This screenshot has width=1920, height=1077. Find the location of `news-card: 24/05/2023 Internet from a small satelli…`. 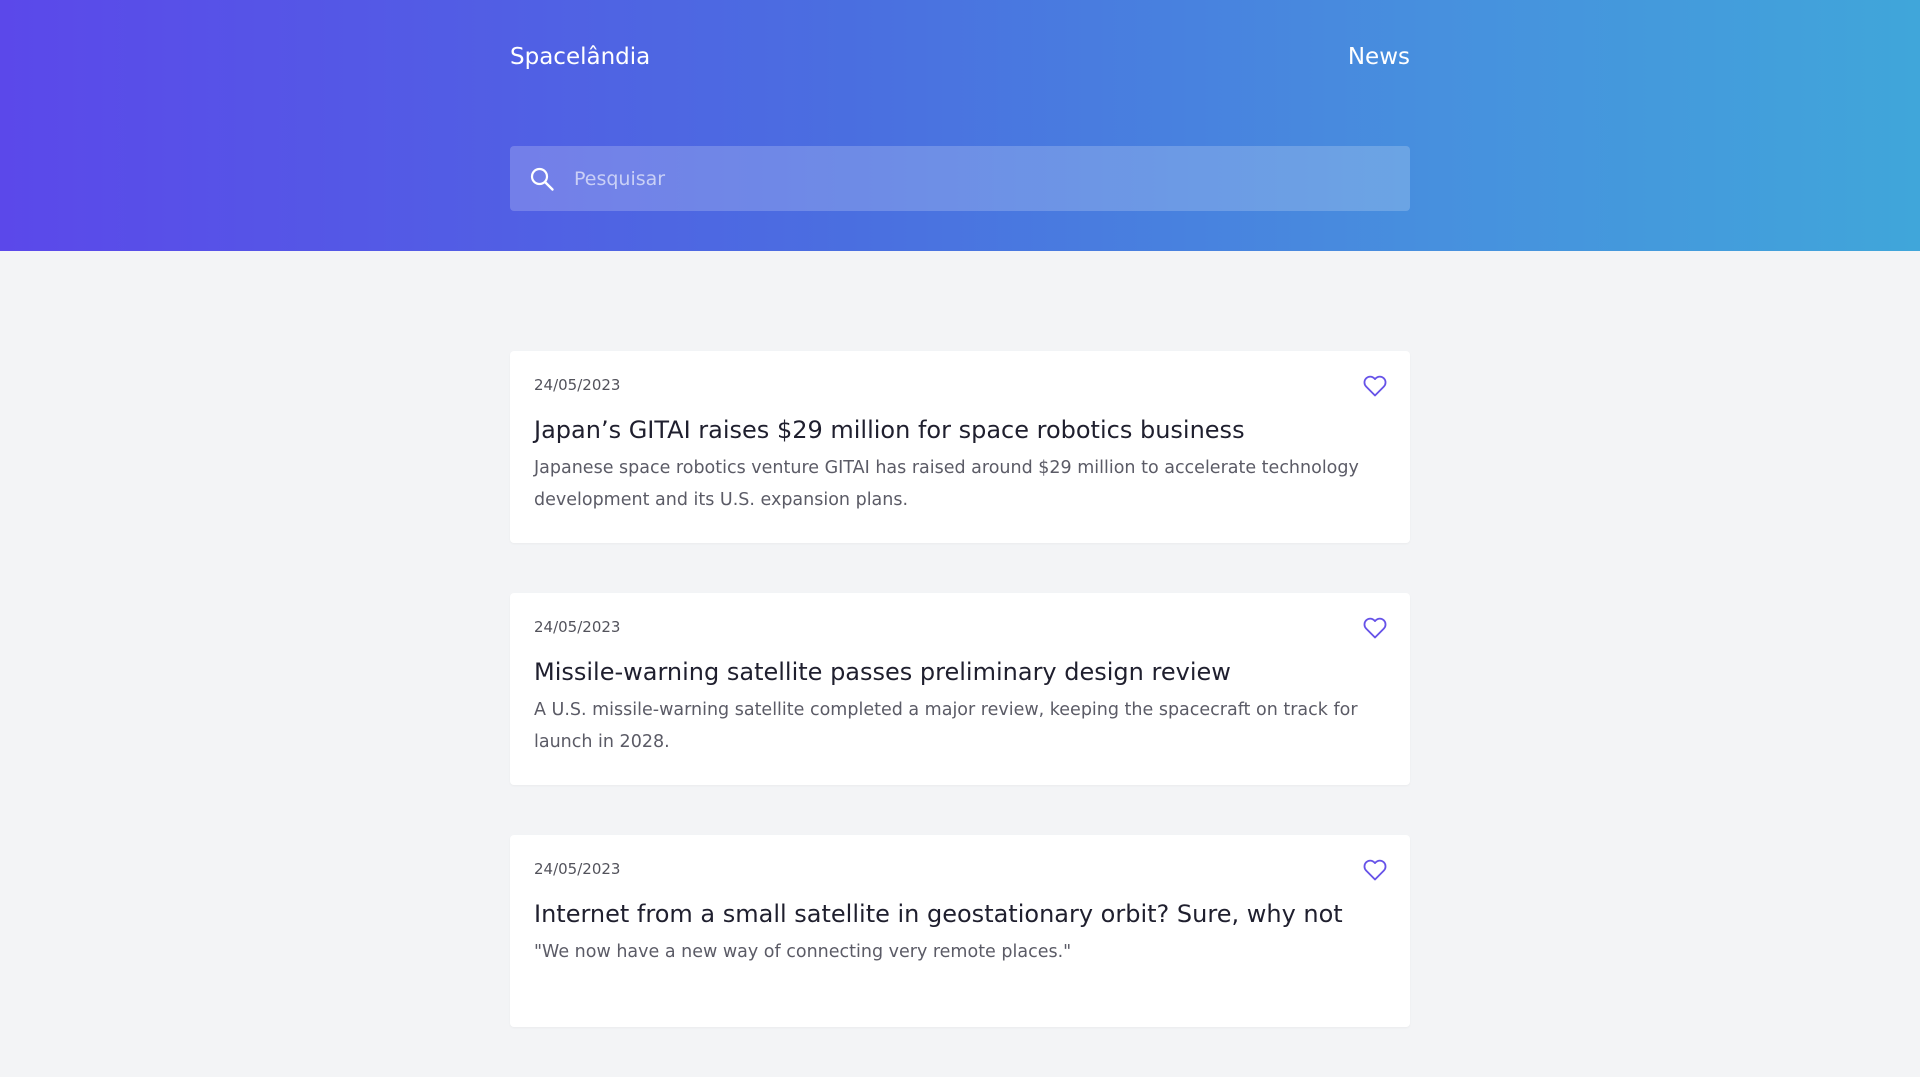

news-card: 24/05/2023 Internet from a small satelli… is located at coordinates (960, 931).